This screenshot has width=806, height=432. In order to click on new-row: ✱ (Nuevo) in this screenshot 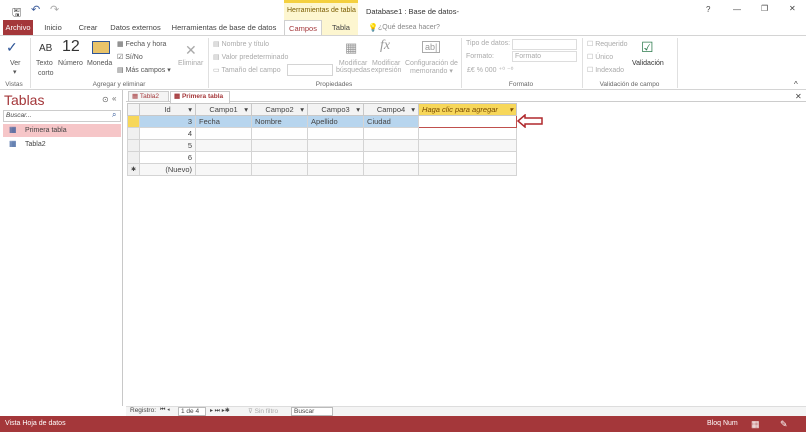, I will do `click(322, 169)`.